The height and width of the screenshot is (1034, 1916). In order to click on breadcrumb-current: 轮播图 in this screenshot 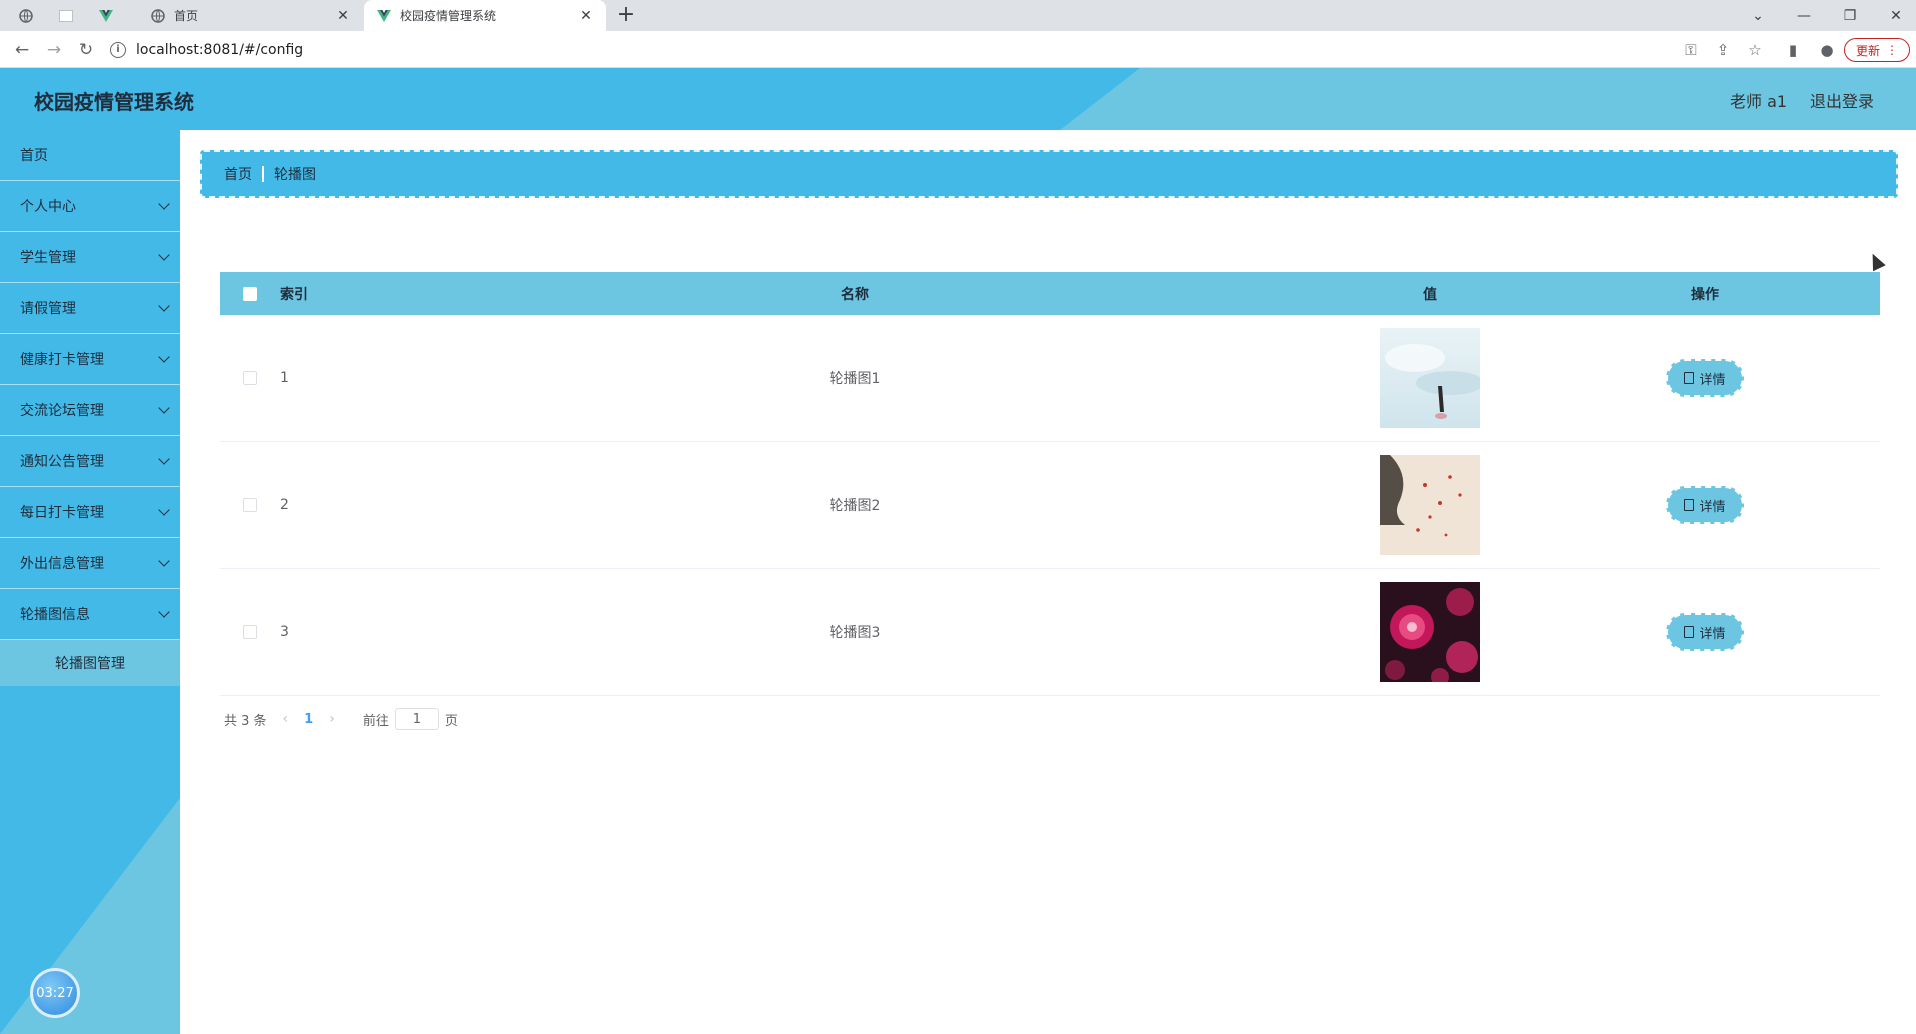, I will do `click(295, 175)`.